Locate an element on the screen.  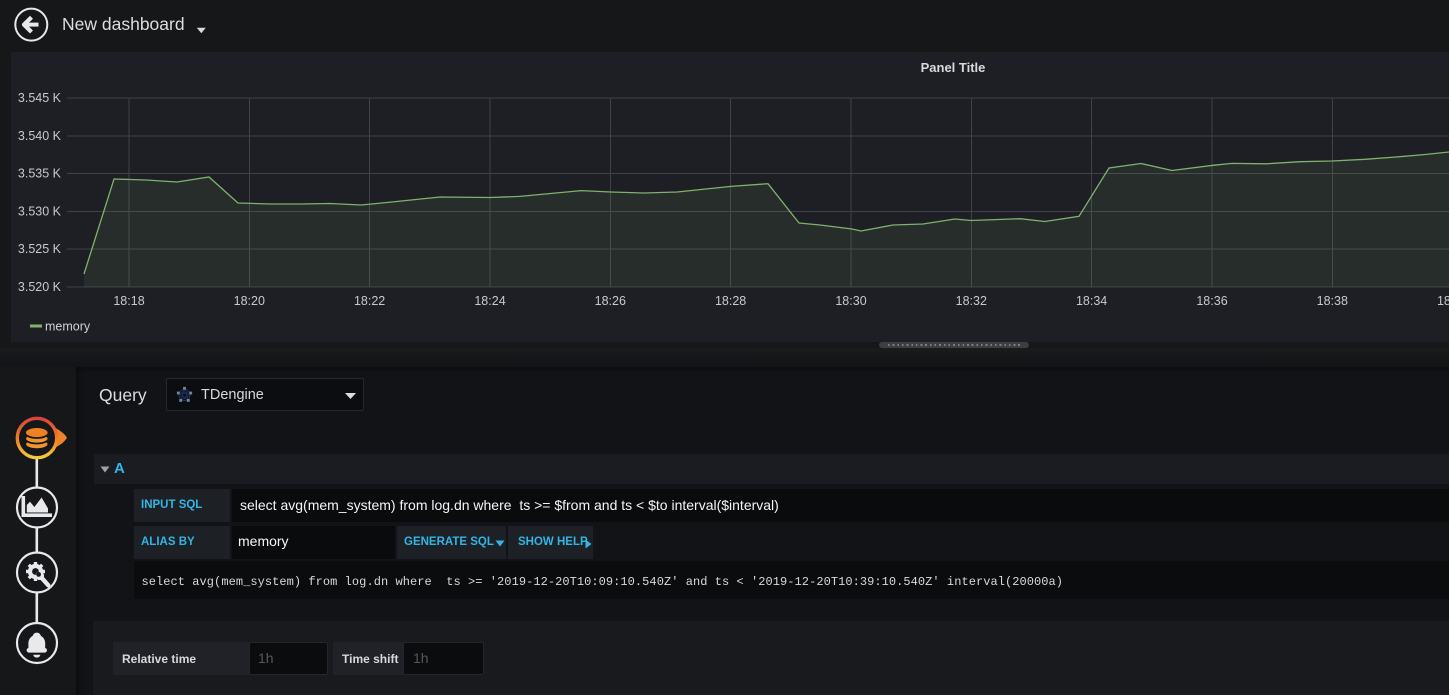
svg-text: 3.540 K is located at coordinates (40, 136).